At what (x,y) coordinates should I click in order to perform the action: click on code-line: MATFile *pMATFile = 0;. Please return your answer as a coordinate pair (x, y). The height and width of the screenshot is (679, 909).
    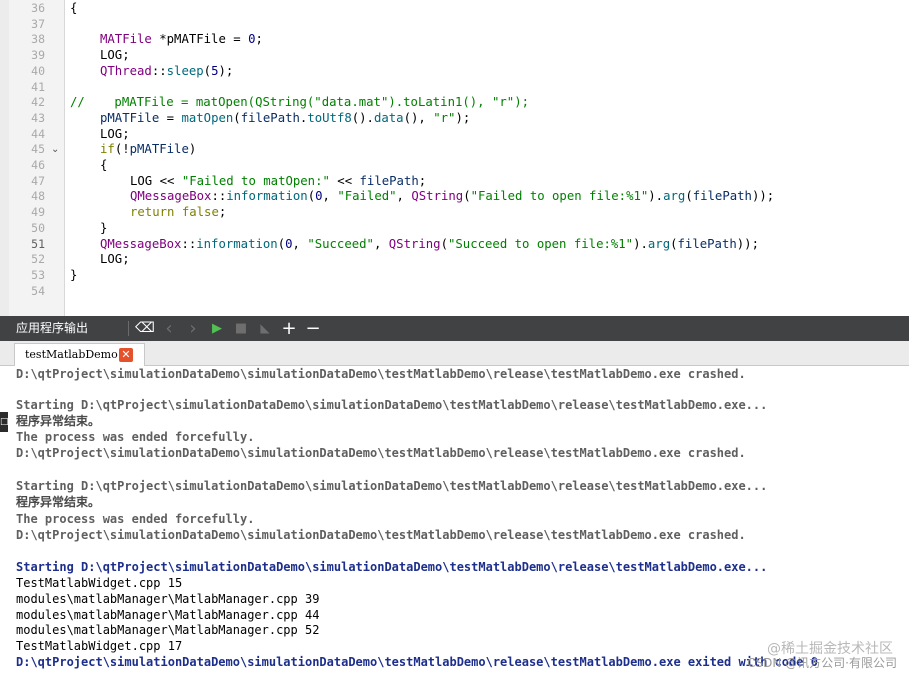
    Looking at the image, I should click on (181, 39).